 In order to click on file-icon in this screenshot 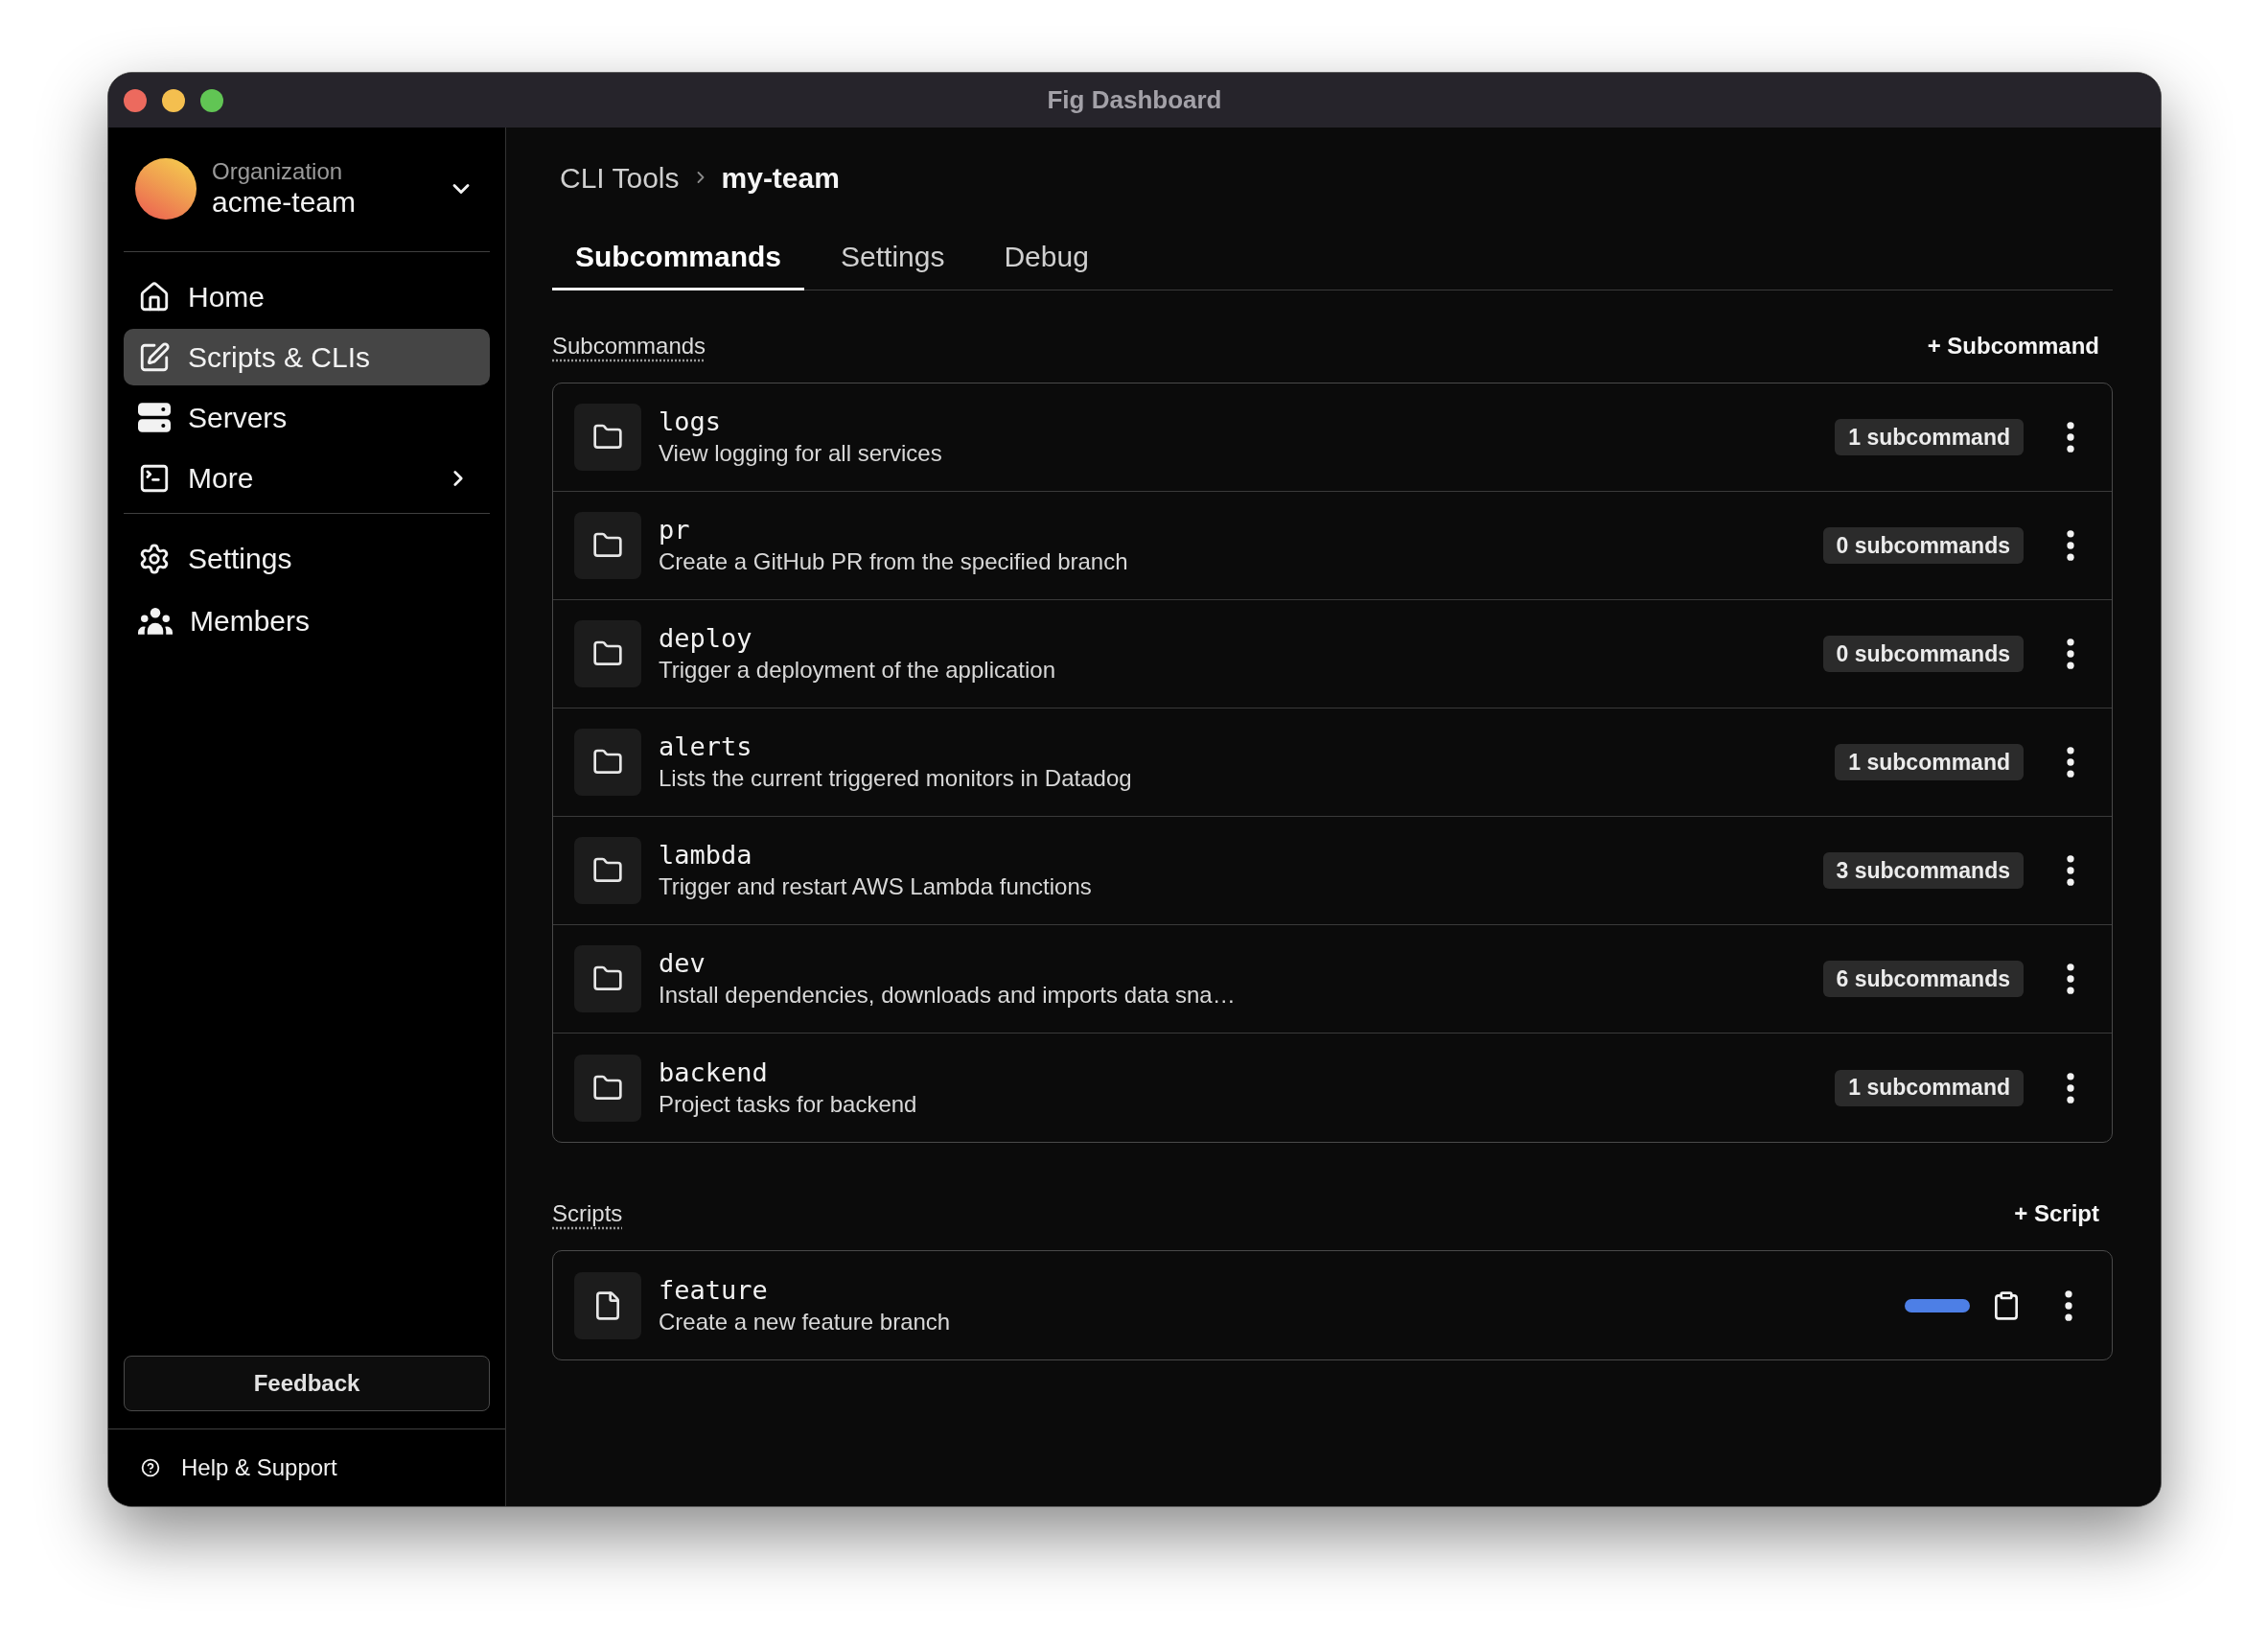, I will do `click(607, 1305)`.